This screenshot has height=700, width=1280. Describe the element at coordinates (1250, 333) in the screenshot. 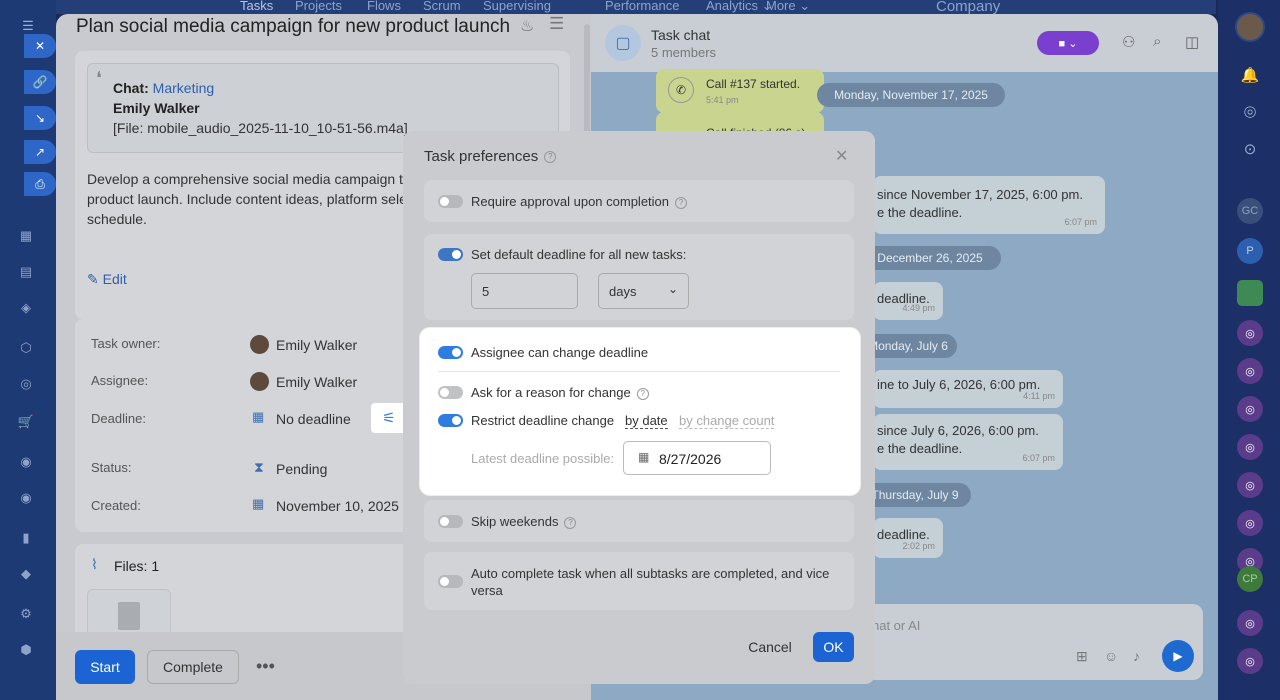

I see `contact-group-2: ◎` at that location.